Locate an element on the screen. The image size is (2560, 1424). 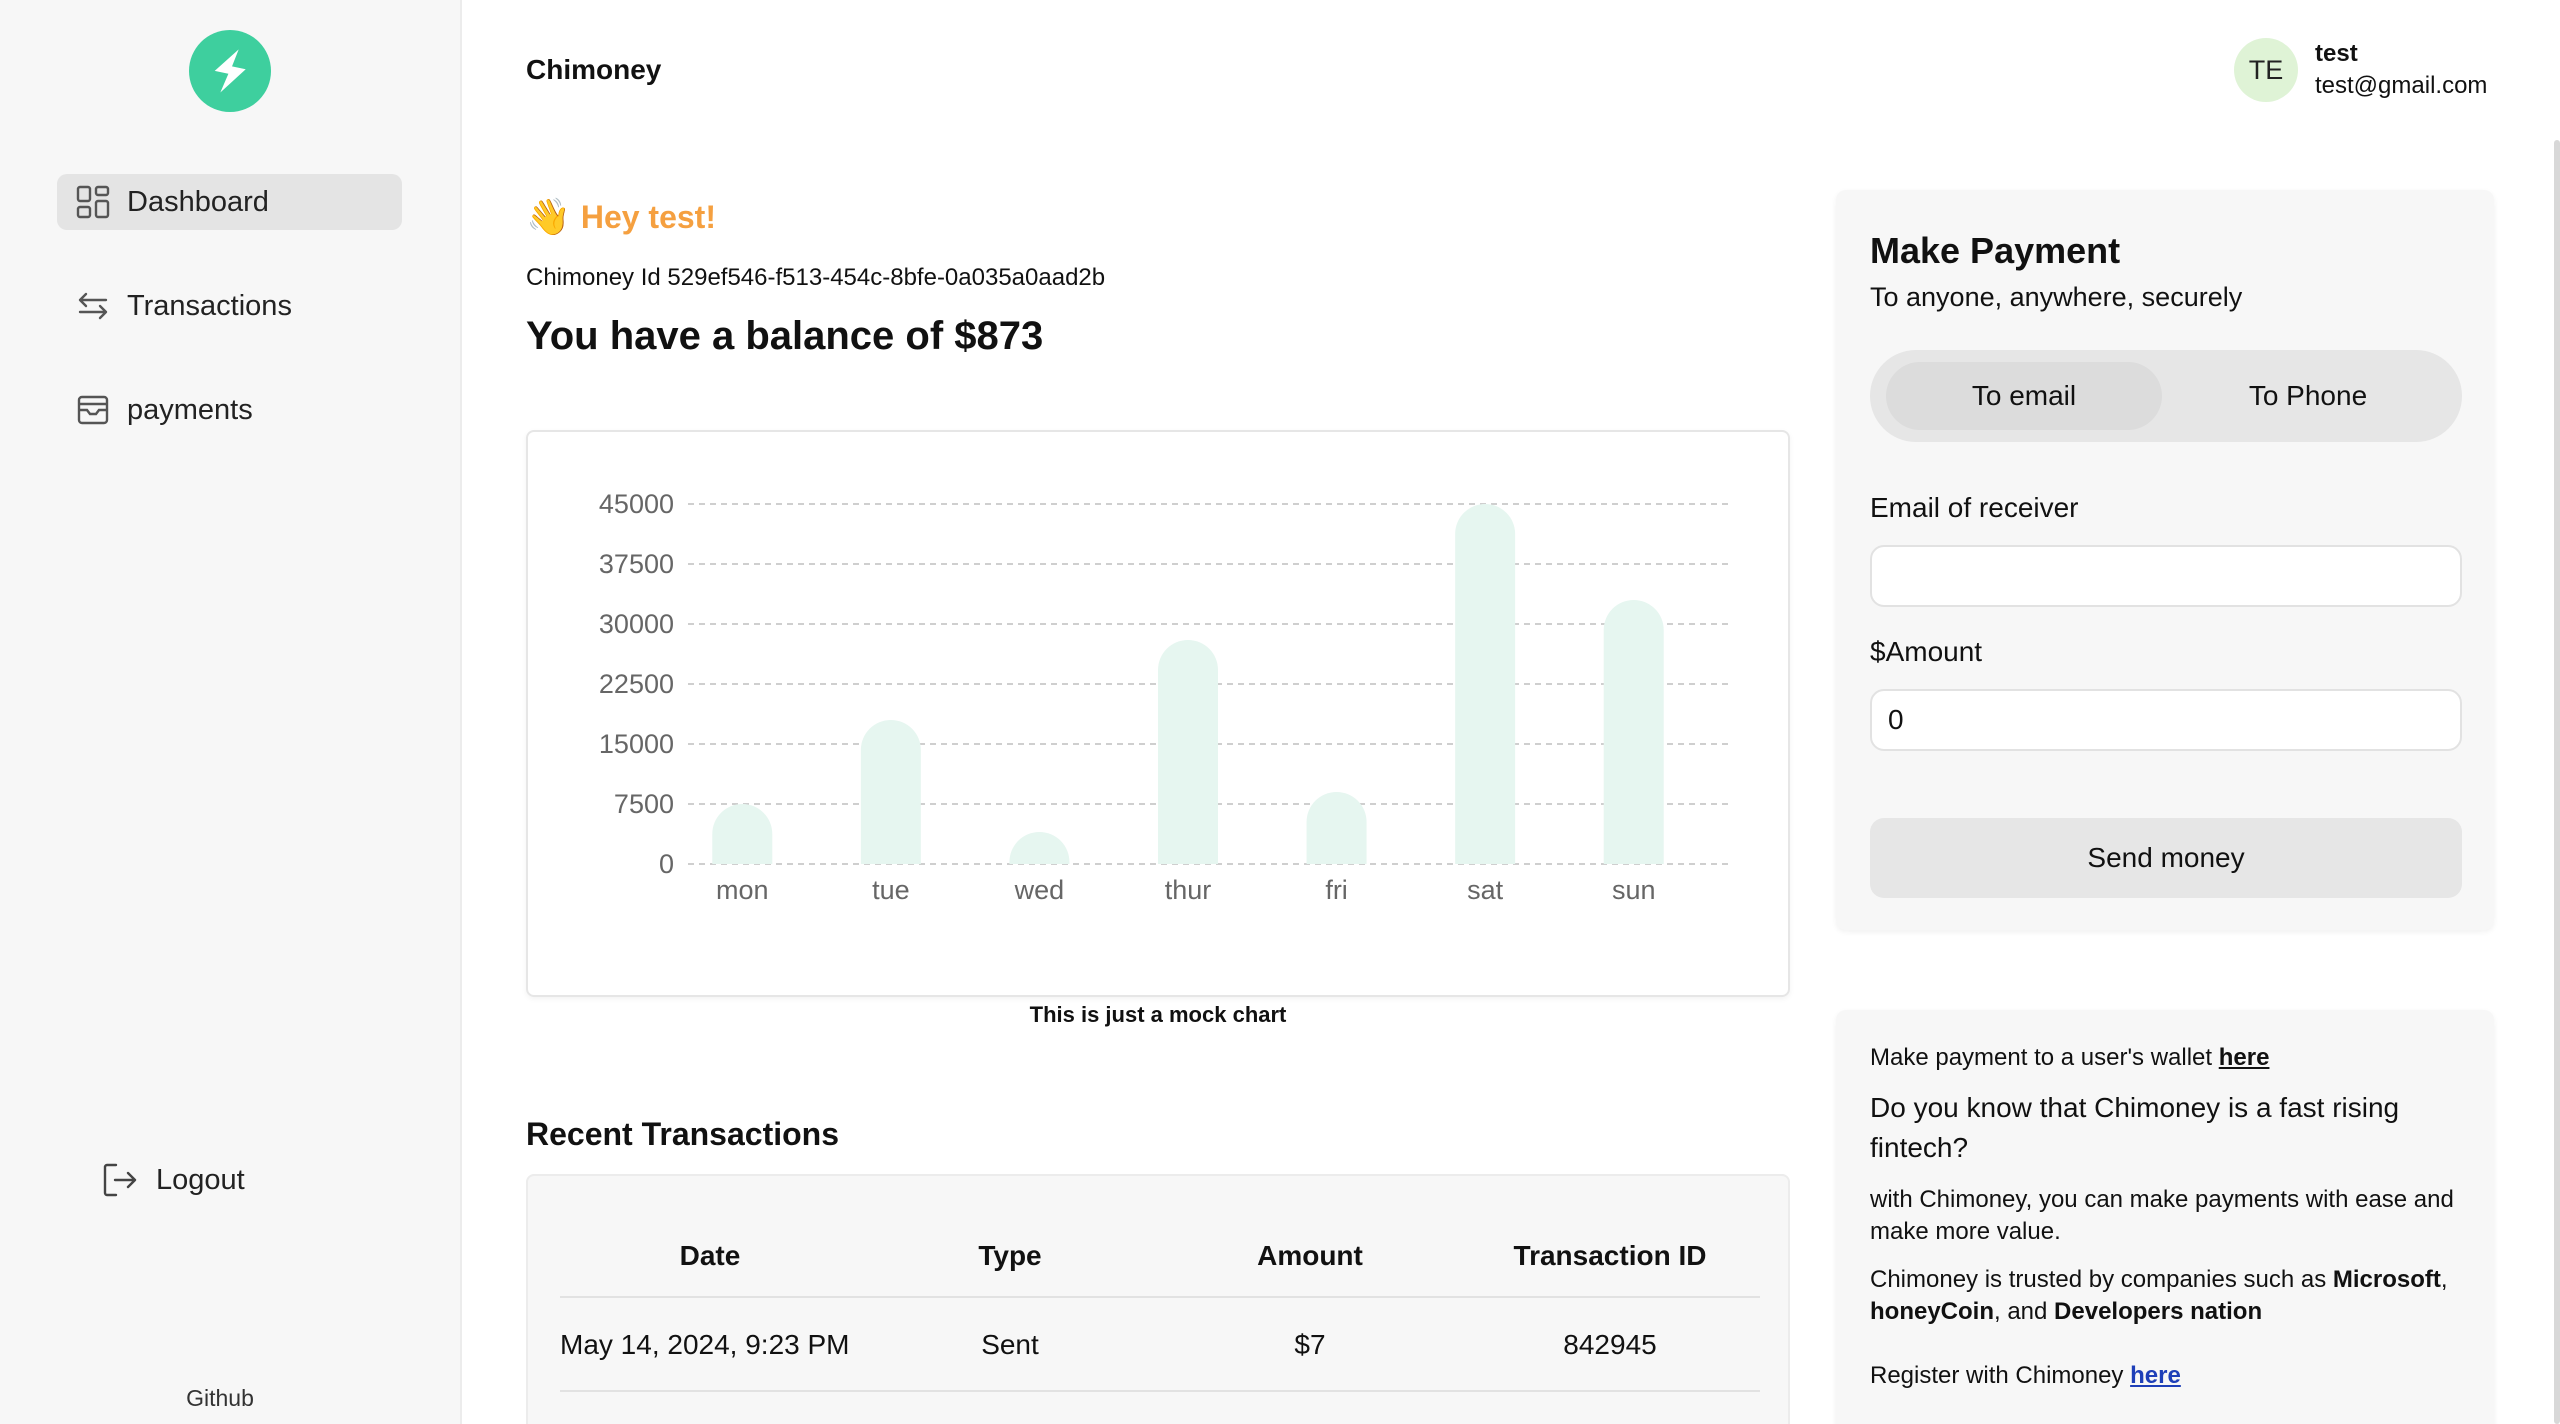
table-row: May 14, 2024, 9:23 PM Sent $7 842945 is located at coordinates (1160, 1346).